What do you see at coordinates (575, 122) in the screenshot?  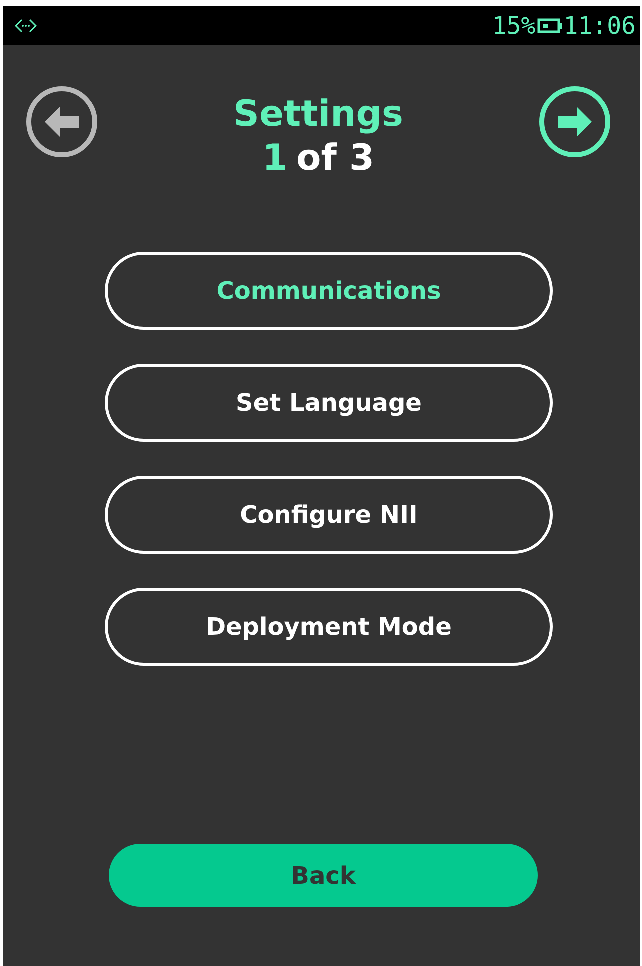 I see `next-page-button` at bounding box center [575, 122].